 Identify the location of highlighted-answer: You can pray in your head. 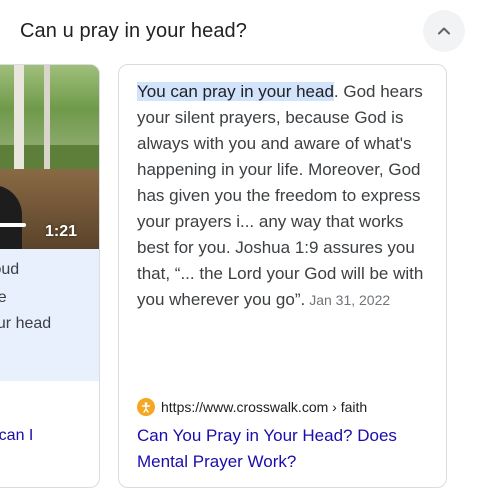
(235, 91).